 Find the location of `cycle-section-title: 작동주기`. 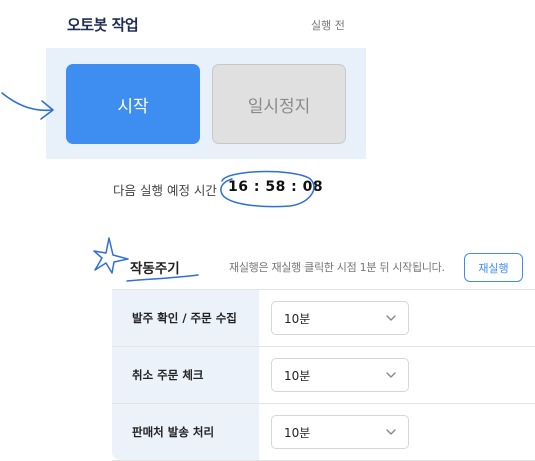

cycle-section-title: 작동주기 is located at coordinates (155, 269).